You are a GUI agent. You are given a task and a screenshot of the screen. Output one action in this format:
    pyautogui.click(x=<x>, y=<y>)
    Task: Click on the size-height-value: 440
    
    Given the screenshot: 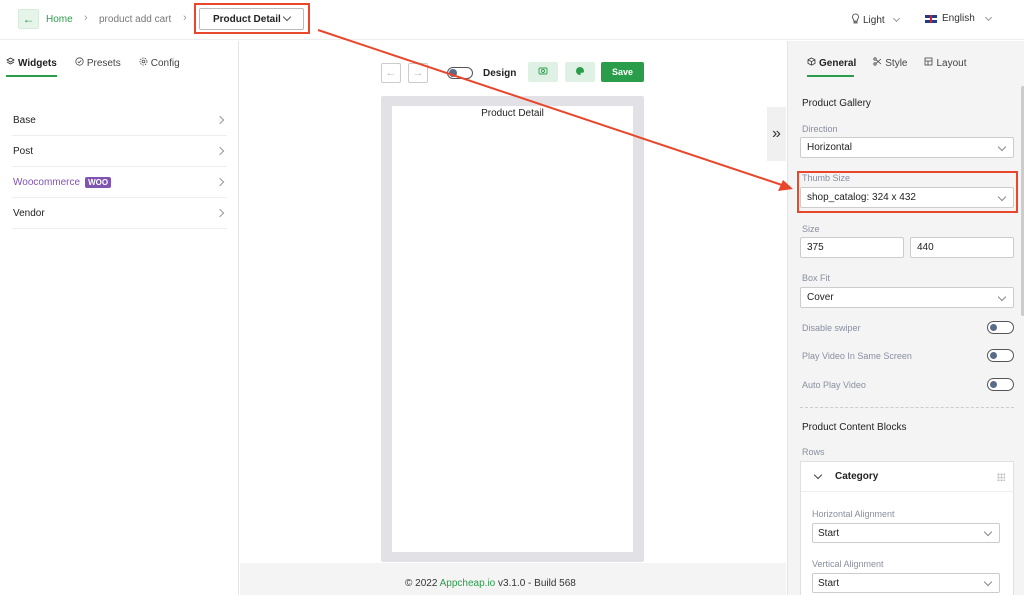 What is the action you would take?
    pyautogui.click(x=925, y=247)
    